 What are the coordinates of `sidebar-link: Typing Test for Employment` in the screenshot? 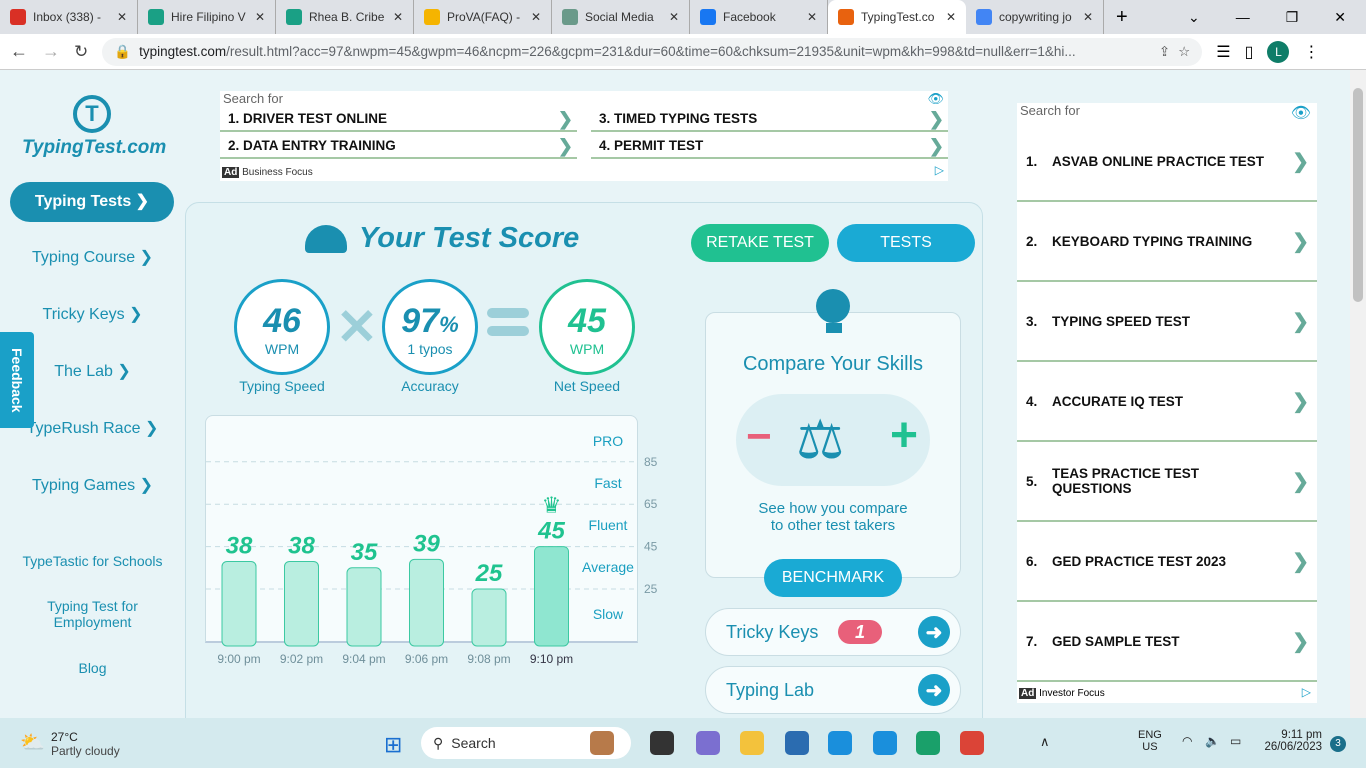 It's located at (92, 614).